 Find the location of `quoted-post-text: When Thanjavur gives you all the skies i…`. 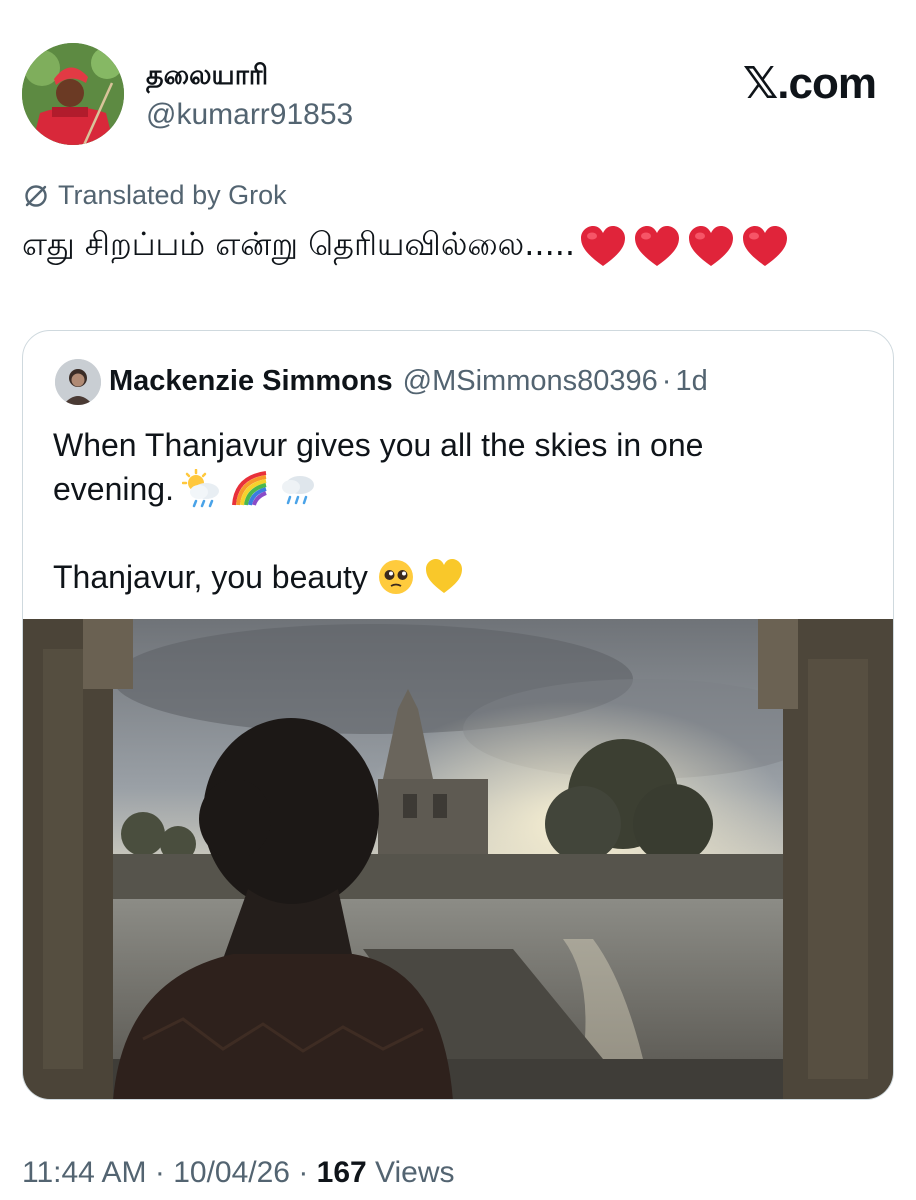

quoted-post-text: When Thanjavur gives you all the skies i… is located at coordinates (453, 511).